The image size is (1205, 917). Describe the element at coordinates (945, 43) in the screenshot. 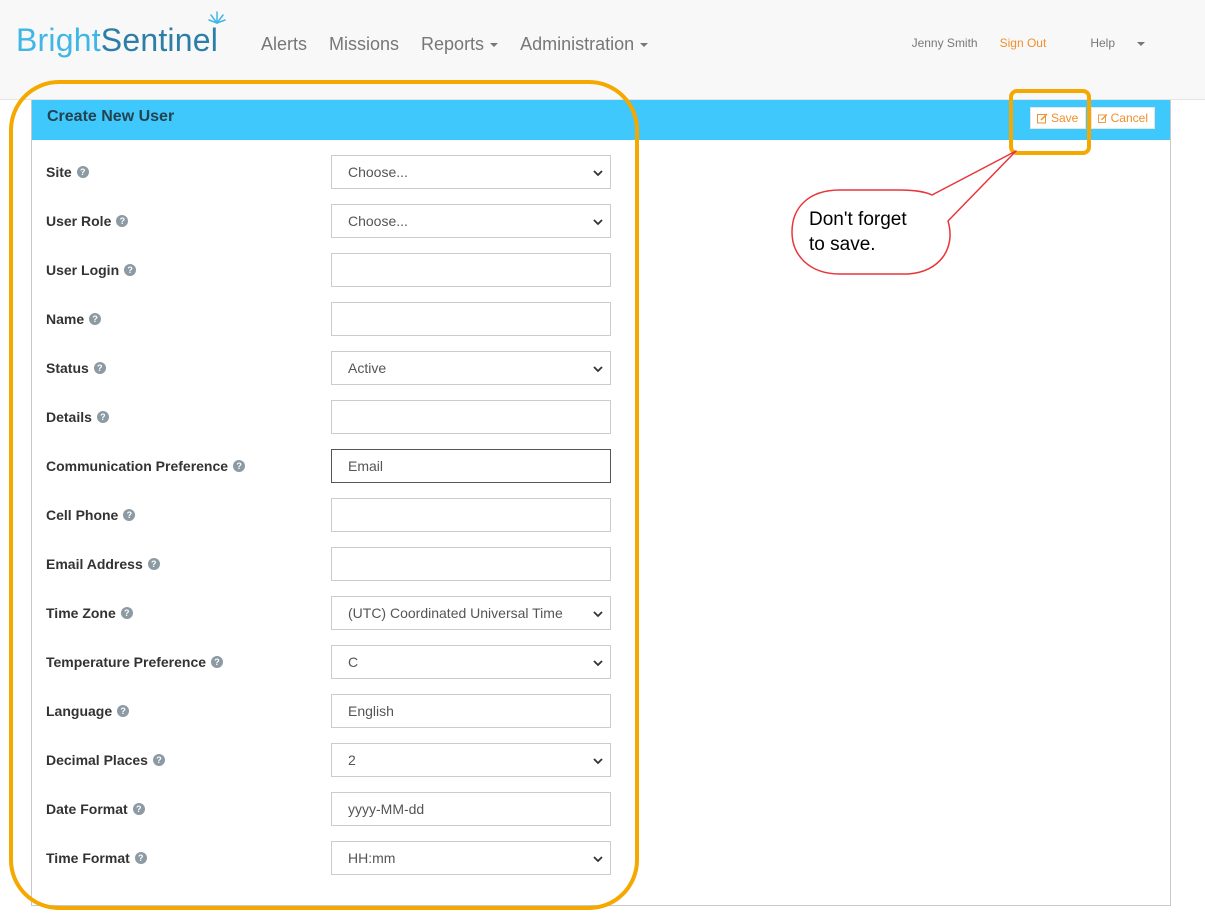

I see `user-name: Jenny Smith` at that location.